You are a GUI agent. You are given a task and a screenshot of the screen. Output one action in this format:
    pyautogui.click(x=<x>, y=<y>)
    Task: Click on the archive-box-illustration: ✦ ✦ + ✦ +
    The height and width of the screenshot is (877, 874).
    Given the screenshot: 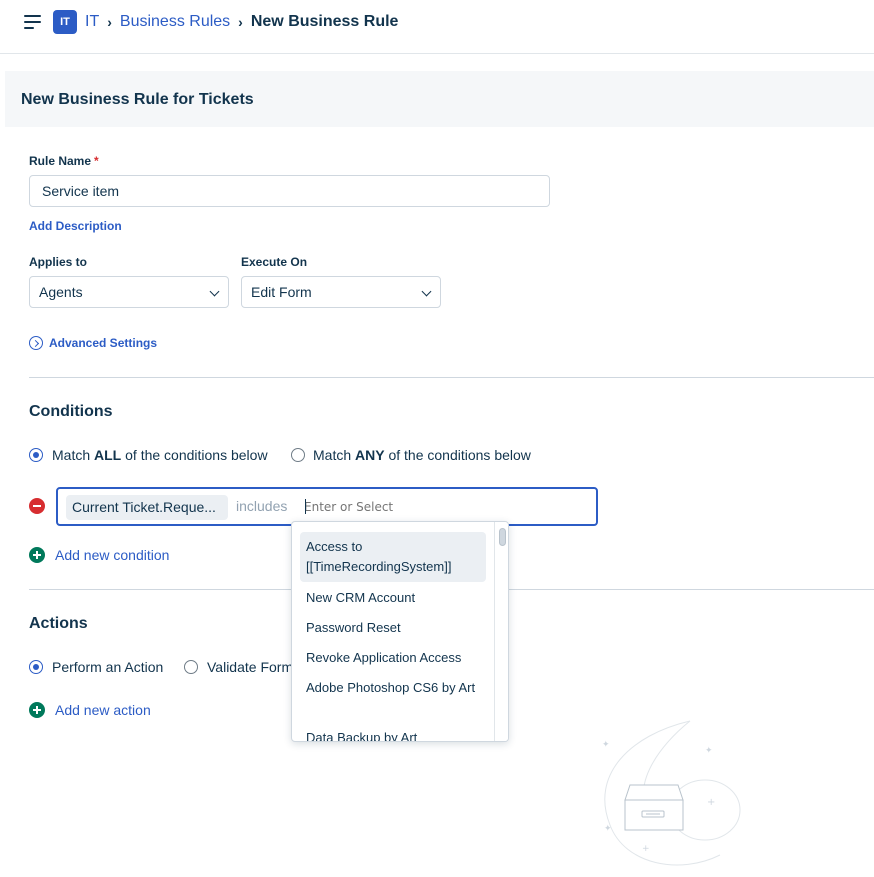 What is the action you would take?
    pyautogui.click(x=671, y=793)
    